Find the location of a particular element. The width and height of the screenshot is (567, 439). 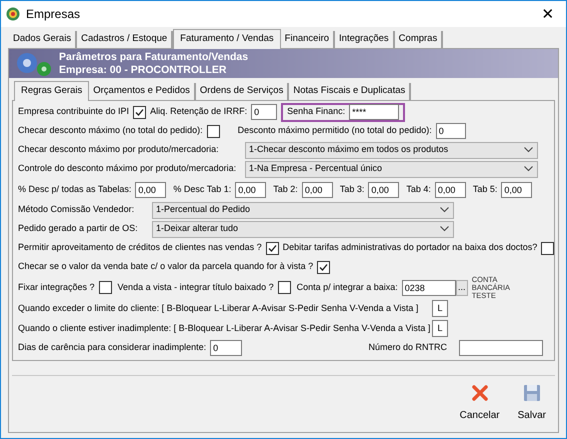

field-label: Tab 3: is located at coordinates (352, 189).